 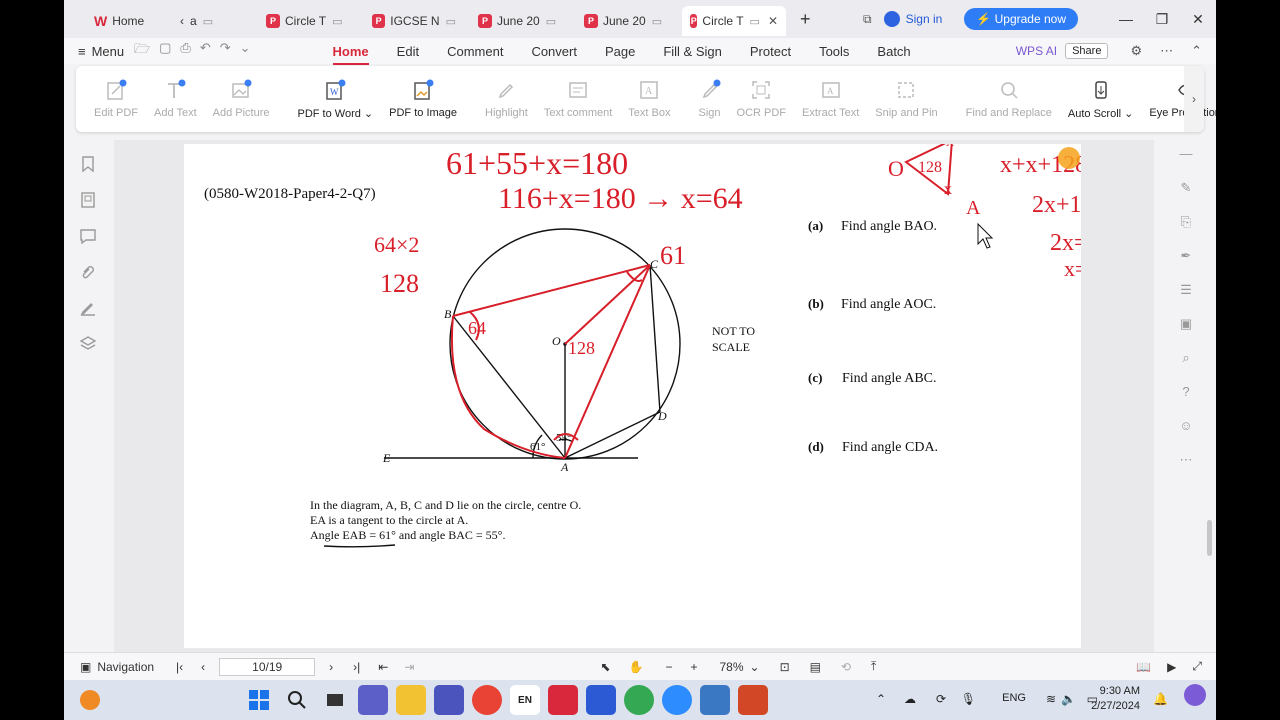 What do you see at coordinates (351, 54) in the screenshot?
I see `menu-home: Home` at bounding box center [351, 54].